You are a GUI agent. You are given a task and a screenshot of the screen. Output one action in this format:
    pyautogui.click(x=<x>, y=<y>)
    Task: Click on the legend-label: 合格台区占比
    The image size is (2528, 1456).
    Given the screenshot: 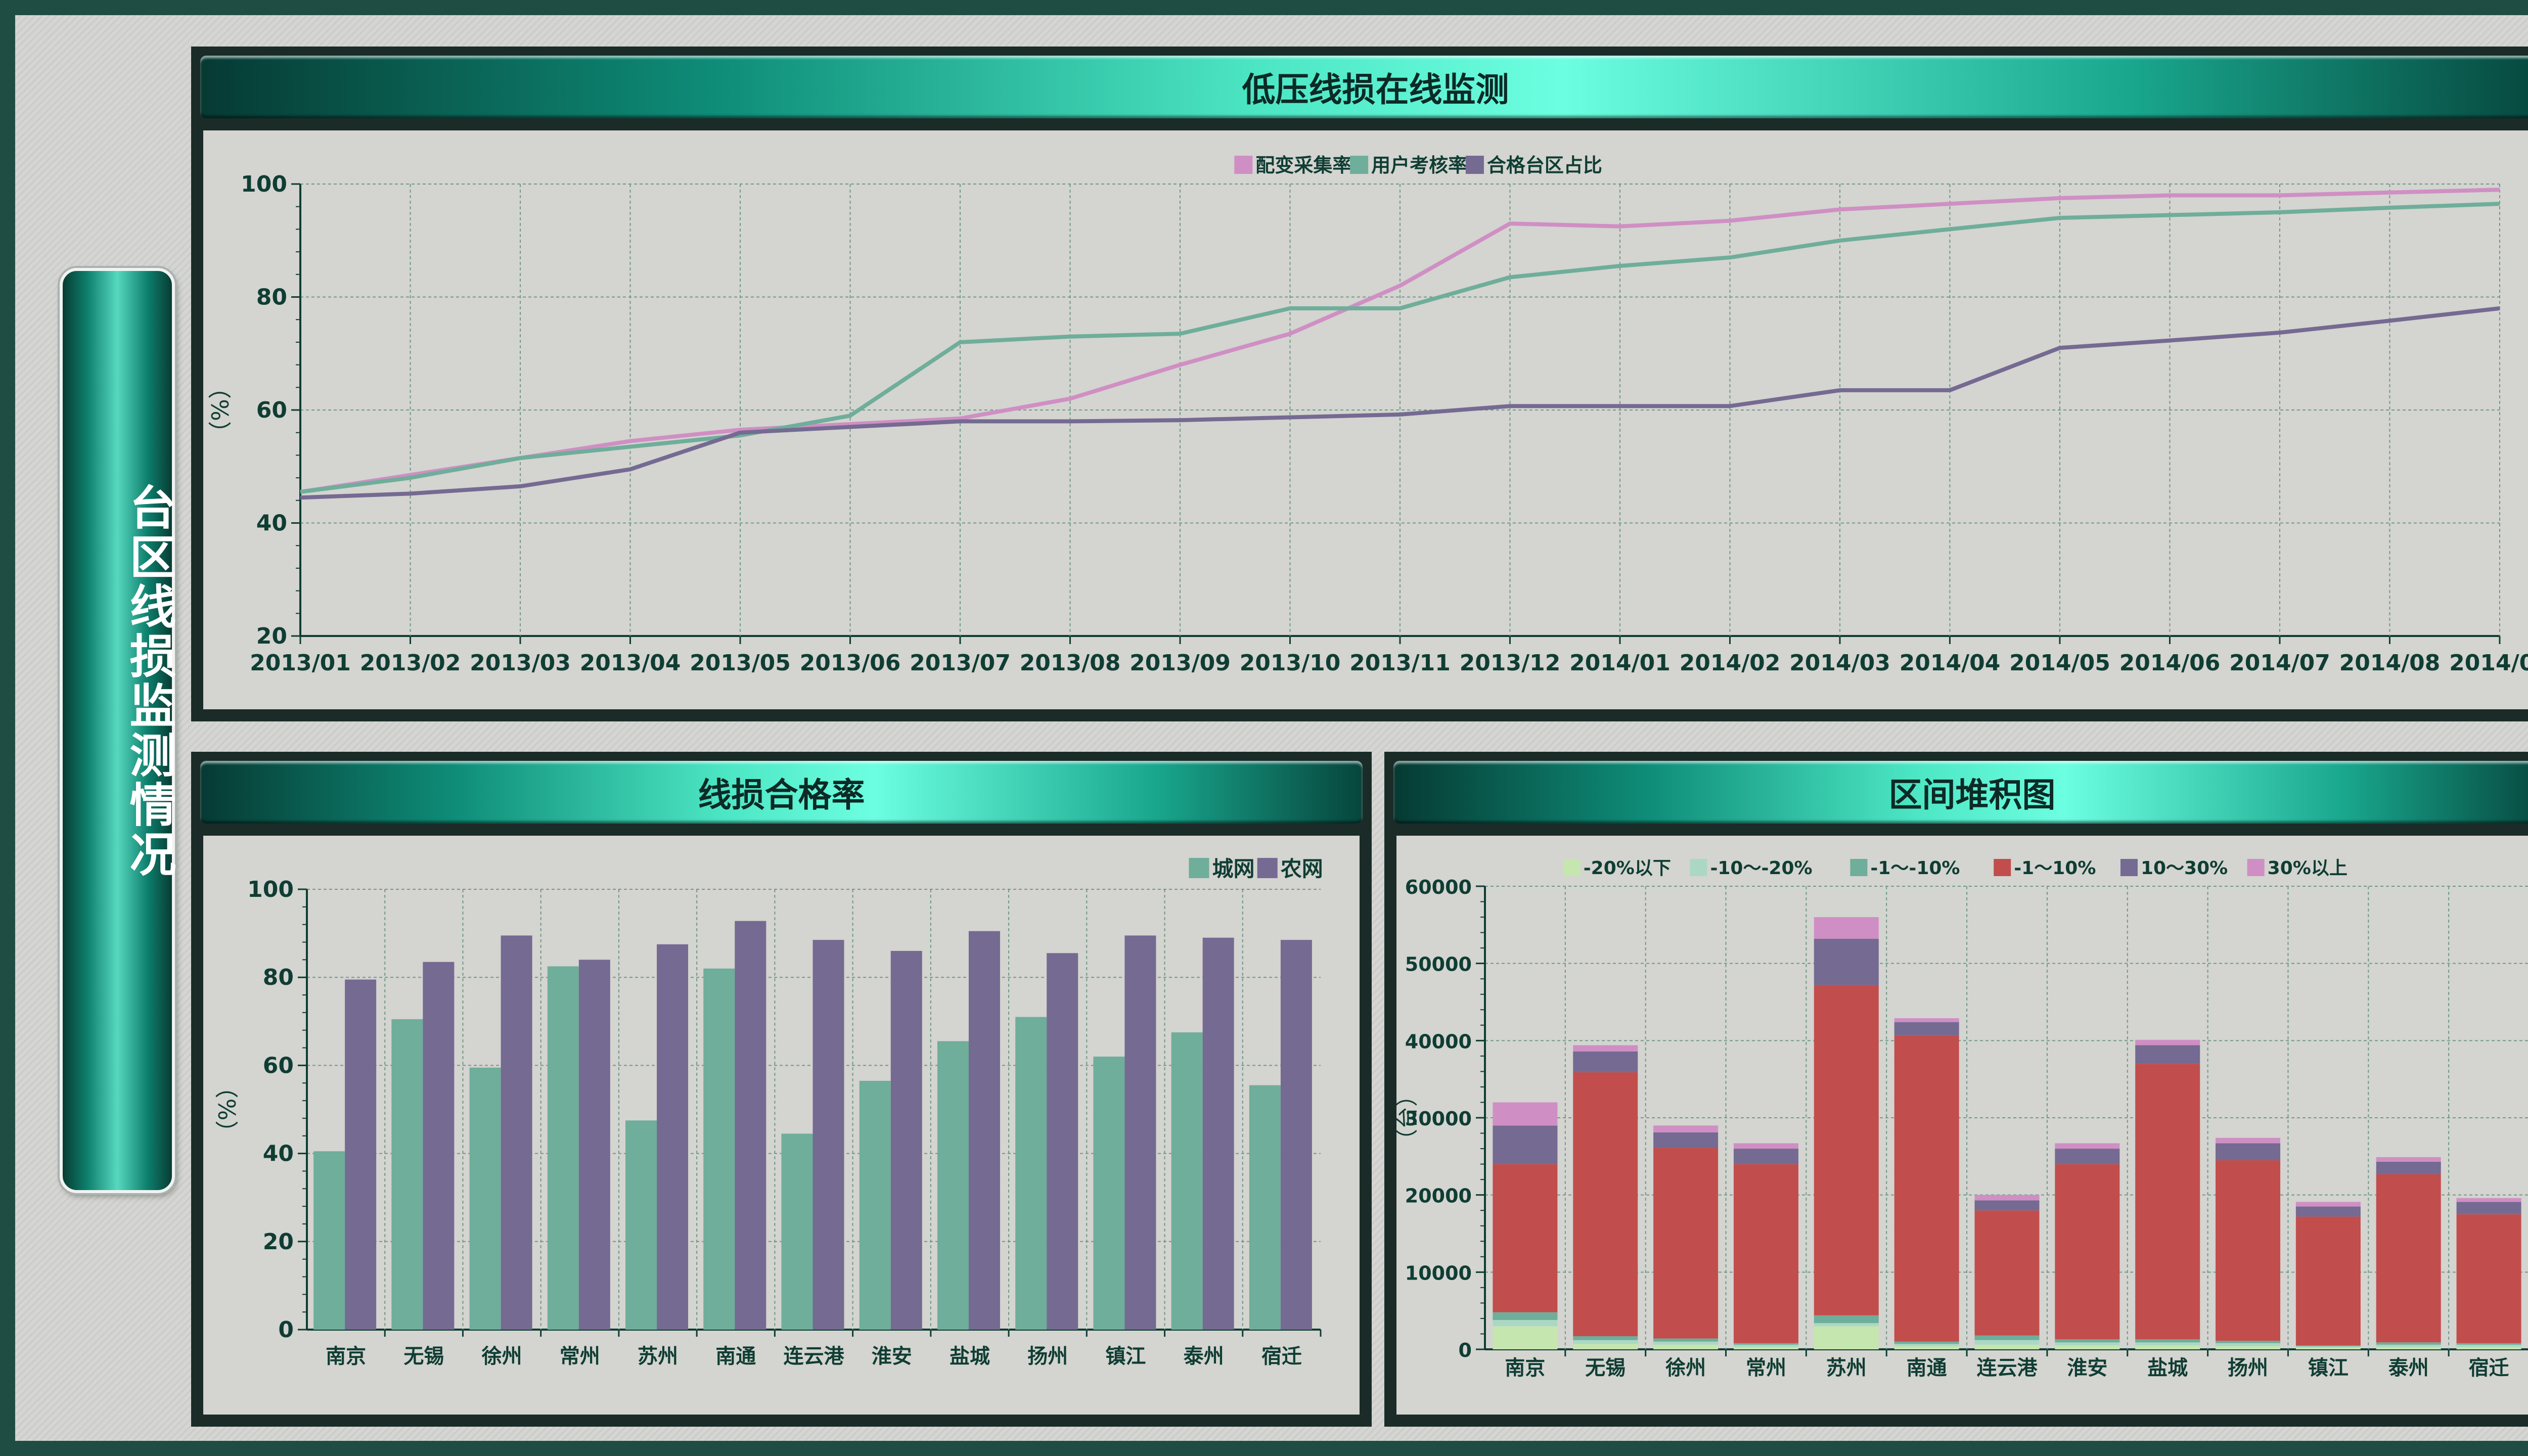 What is the action you would take?
    pyautogui.click(x=1545, y=165)
    